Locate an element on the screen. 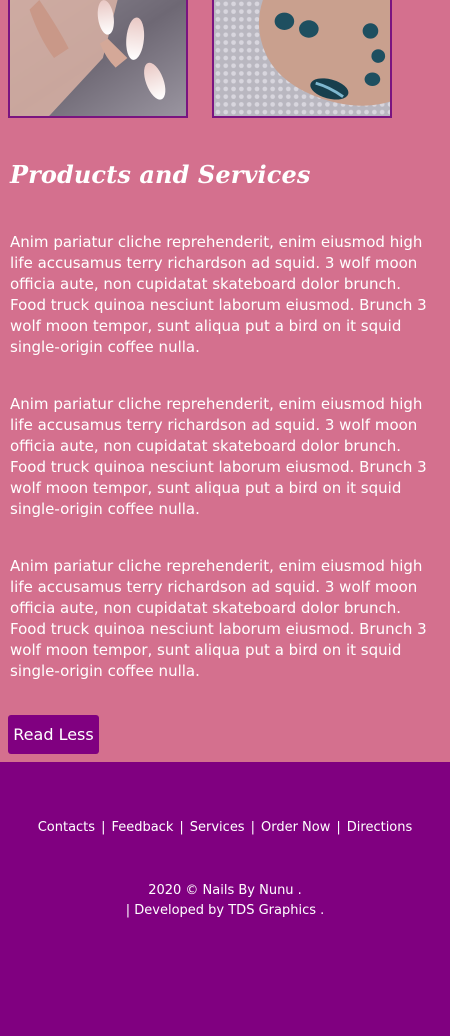 This screenshot has height=1036, width=450. footer-link-order-now: Order Now is located at coordinates (295, 827).